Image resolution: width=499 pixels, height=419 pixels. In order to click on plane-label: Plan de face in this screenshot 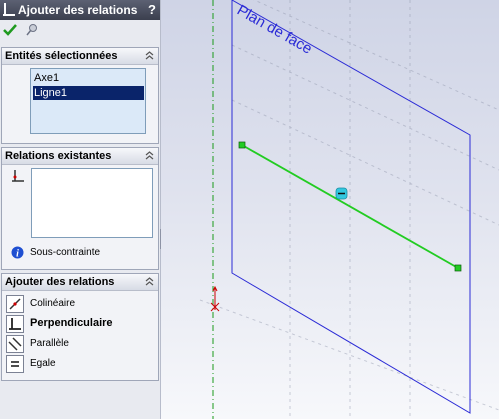, I will do `click(274, 30)`.